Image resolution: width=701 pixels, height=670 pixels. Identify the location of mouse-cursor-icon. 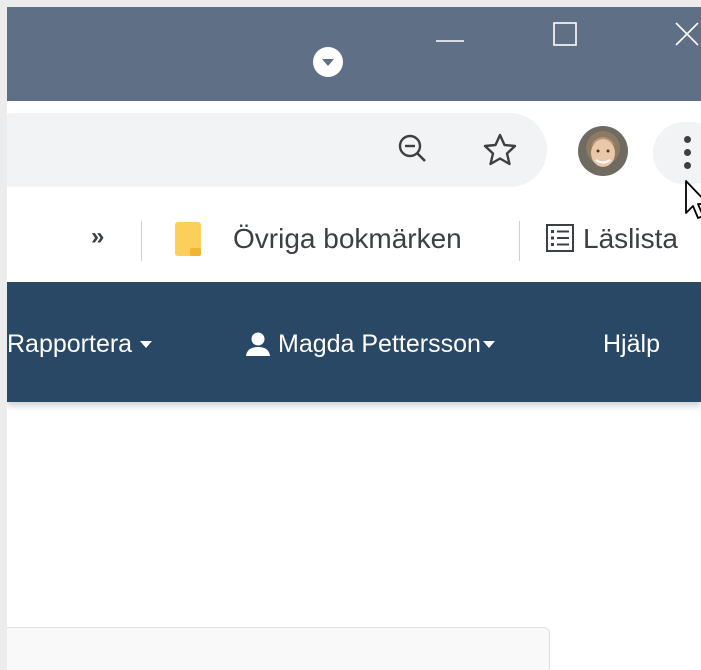
(693, 199).